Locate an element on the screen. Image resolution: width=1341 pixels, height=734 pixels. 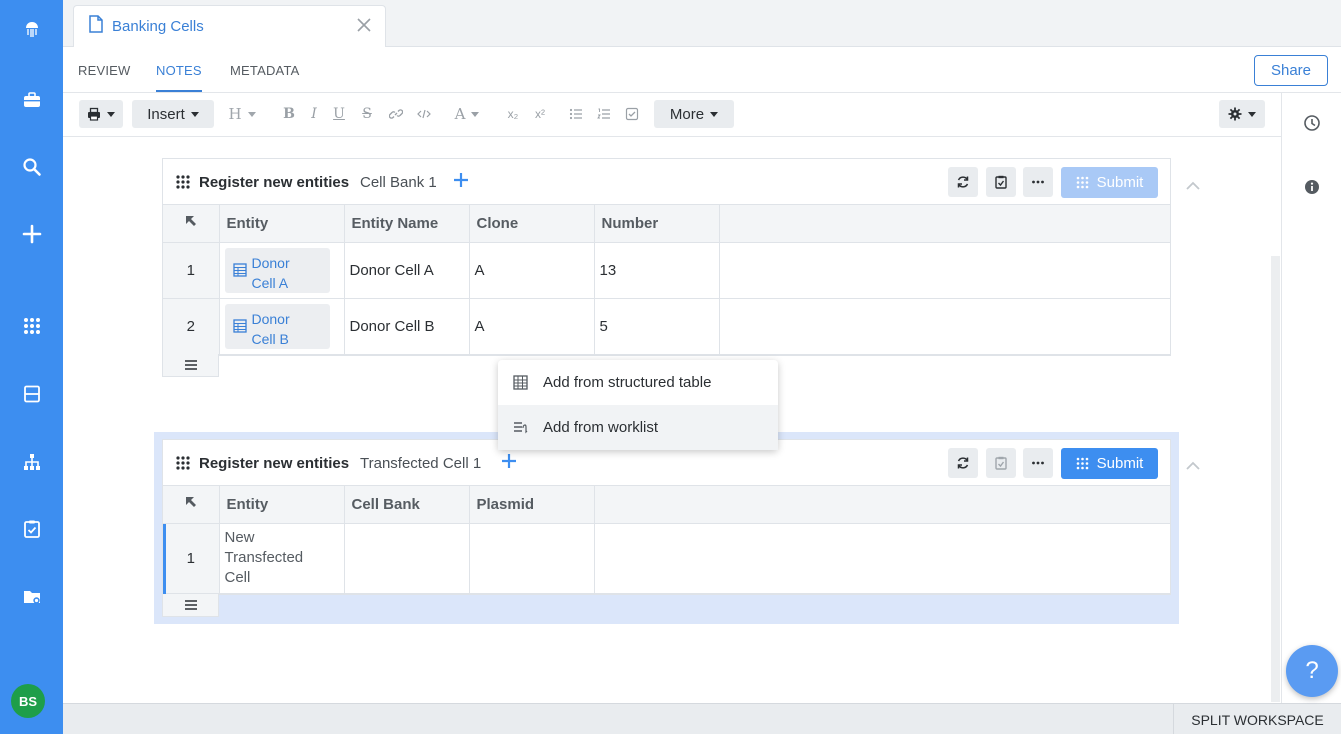
plasmid-cell is located at coordinates (532, 558).